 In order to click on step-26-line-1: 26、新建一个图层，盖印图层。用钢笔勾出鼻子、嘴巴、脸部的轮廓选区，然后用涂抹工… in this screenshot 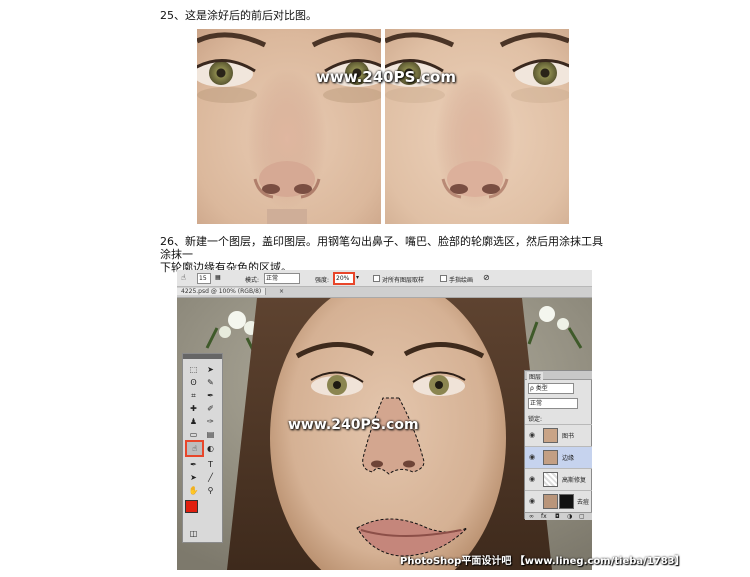, I will do `click(381, 248)`.